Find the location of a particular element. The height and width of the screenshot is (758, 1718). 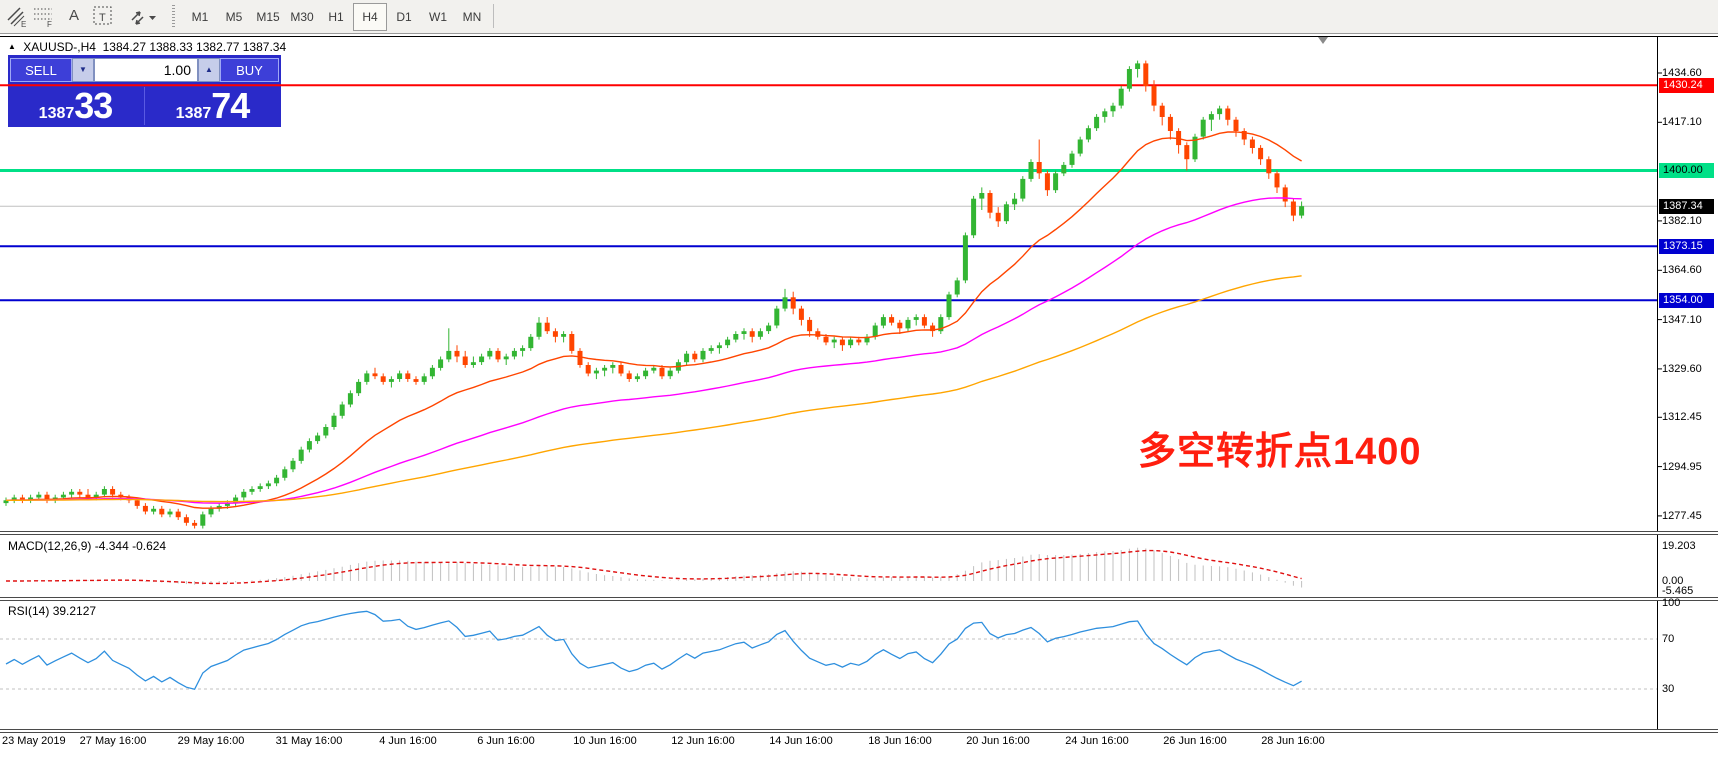

macd-axis-label: 19.203 is located at coordinates (1679, 546).